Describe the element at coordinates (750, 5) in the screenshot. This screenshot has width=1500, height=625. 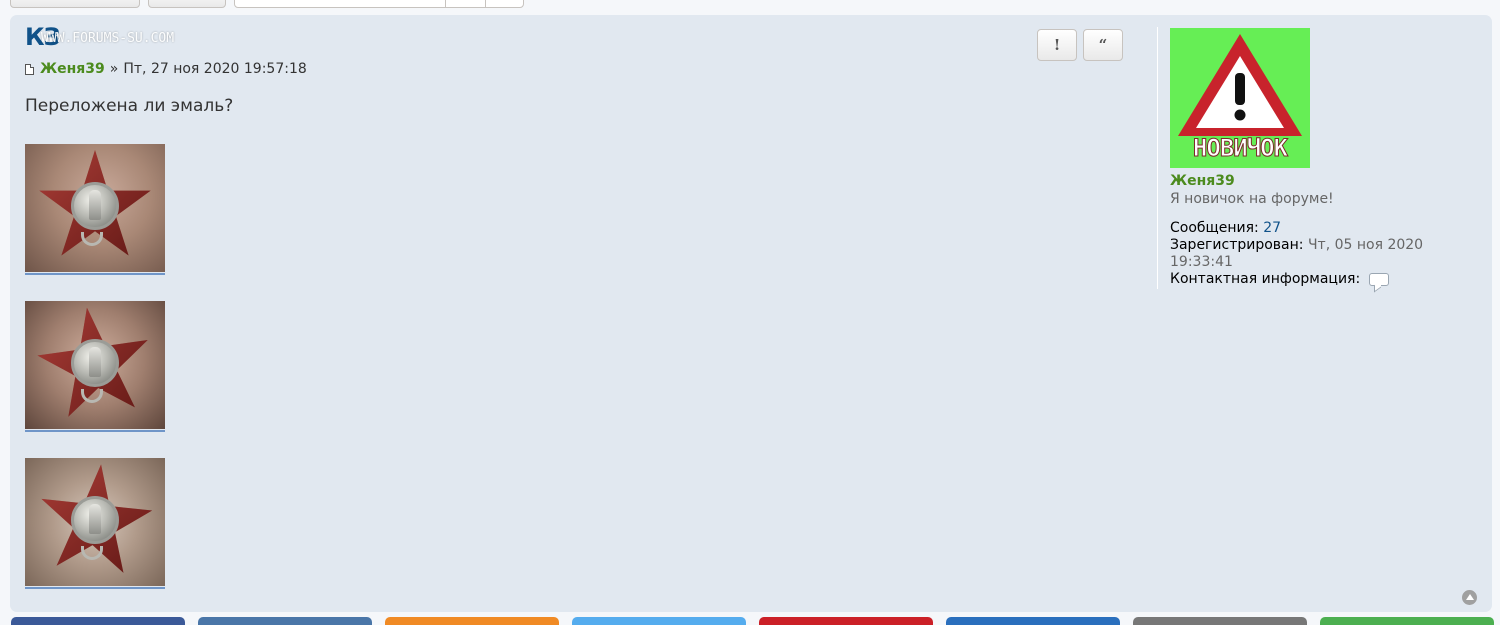
I see `top-toolbar` at that location.